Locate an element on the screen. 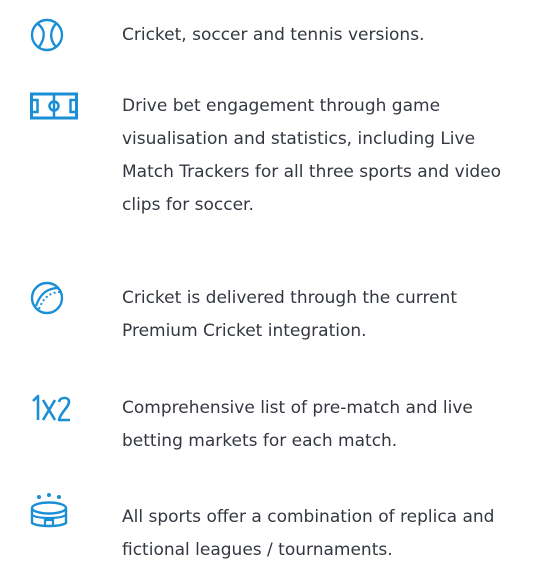 The image size is (544, 569). cricket-ball-icon is located at coordinates (54, 298).